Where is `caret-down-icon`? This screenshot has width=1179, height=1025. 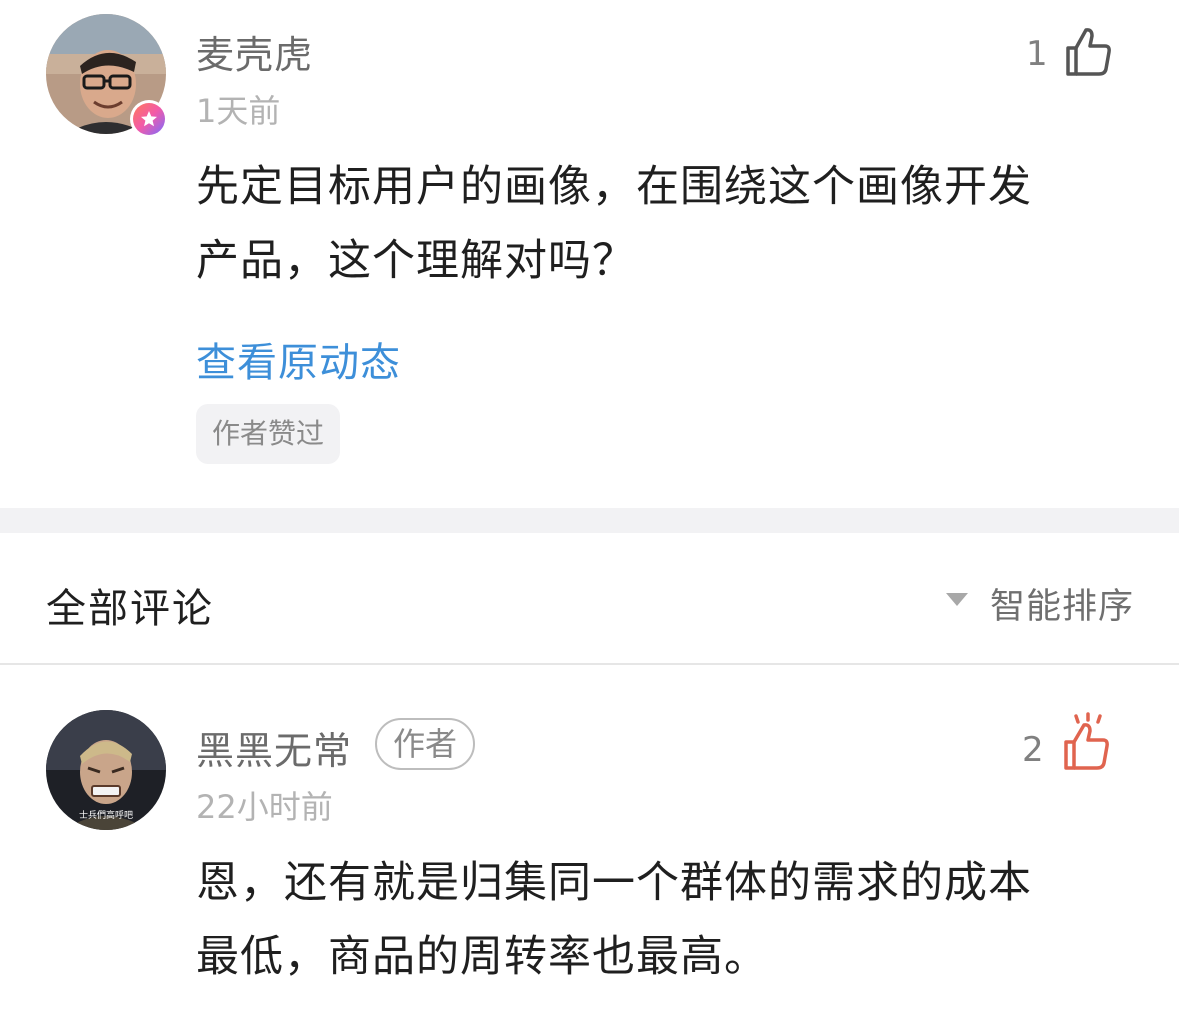 caret-down-icon is located at coordinates (957, 599).